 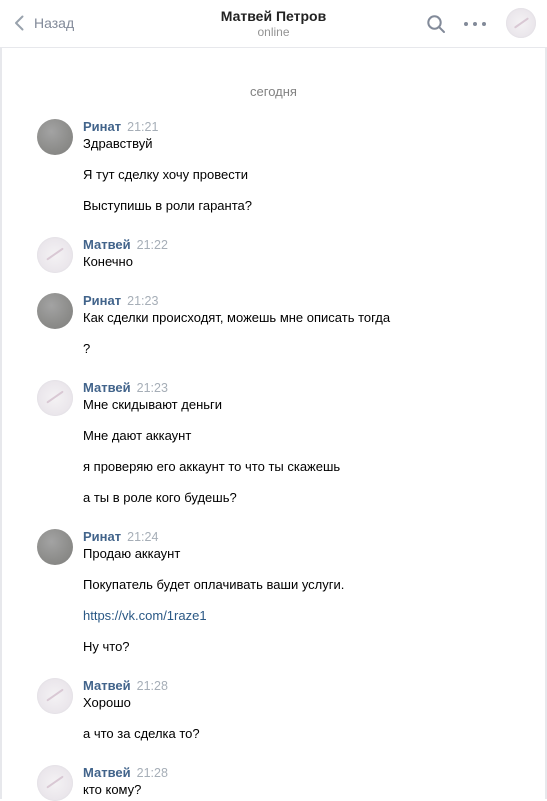 I want to click on message-meta: Ринат 21:21, so click(x=120, y=127).